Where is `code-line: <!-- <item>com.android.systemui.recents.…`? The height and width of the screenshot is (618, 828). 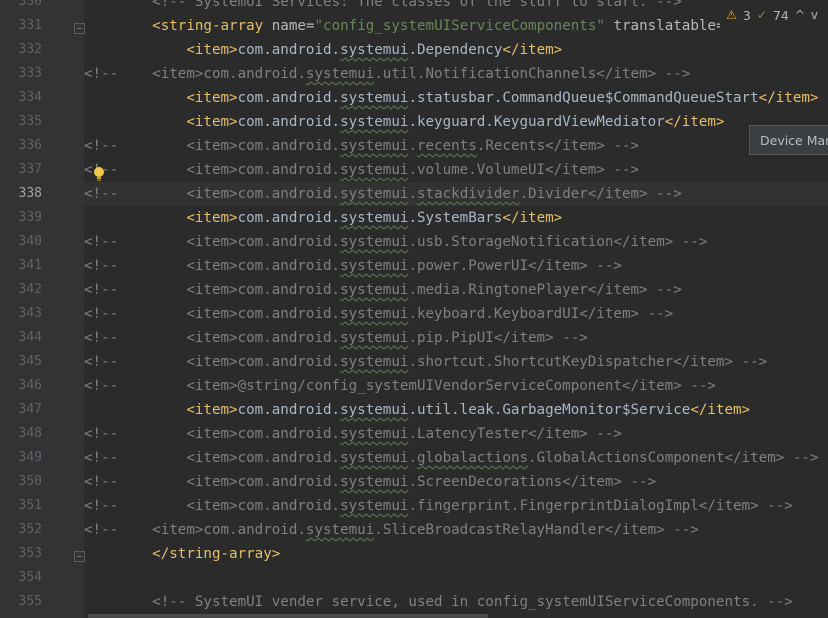
code-line: <!-- <item>com.android.systemui.recents.… is located at coordinates (456, 146).